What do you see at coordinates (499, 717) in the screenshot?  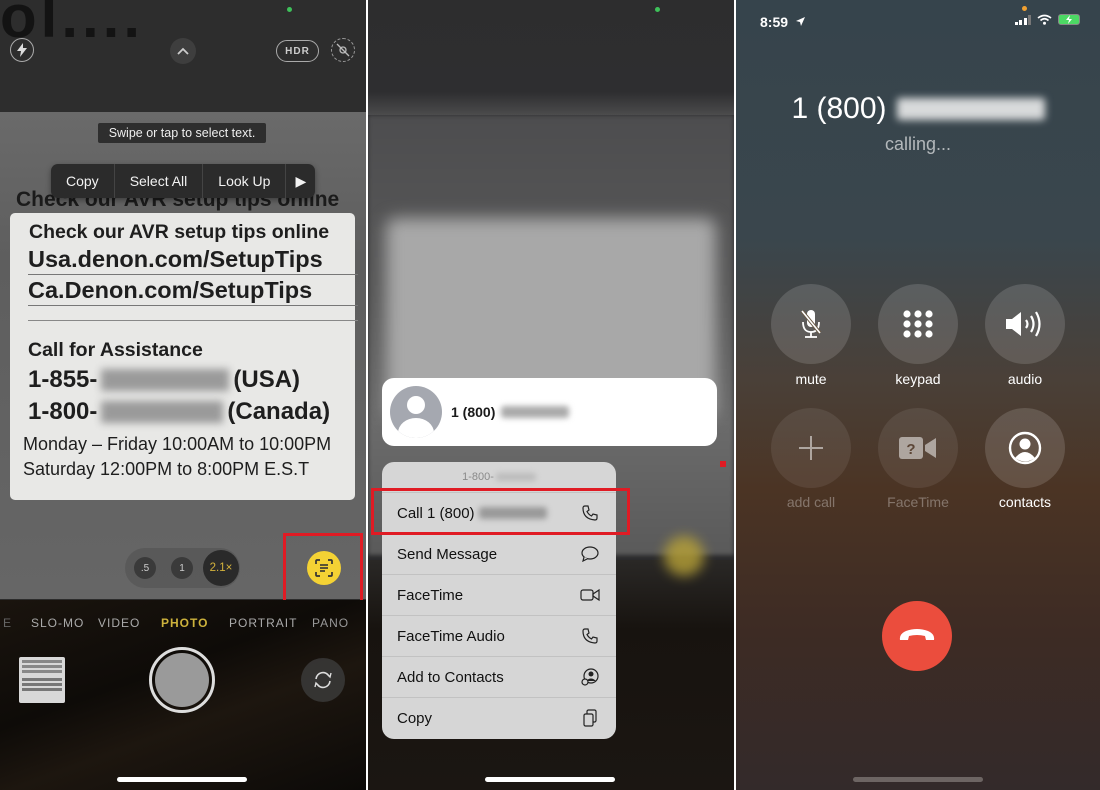 I see `menu-item-copy: Copy` at bounding box center [499, 717].